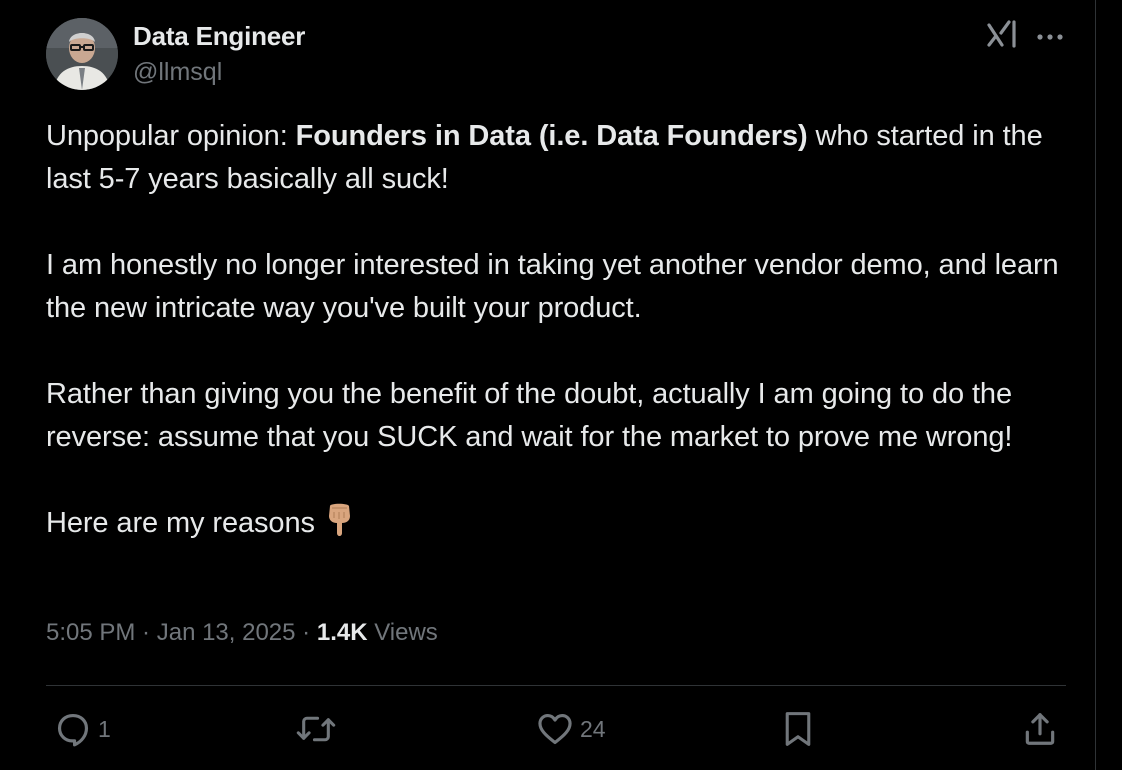 This screenshot has width=1122, height=770. I want to click on grok-icon, so click(1001, 34).